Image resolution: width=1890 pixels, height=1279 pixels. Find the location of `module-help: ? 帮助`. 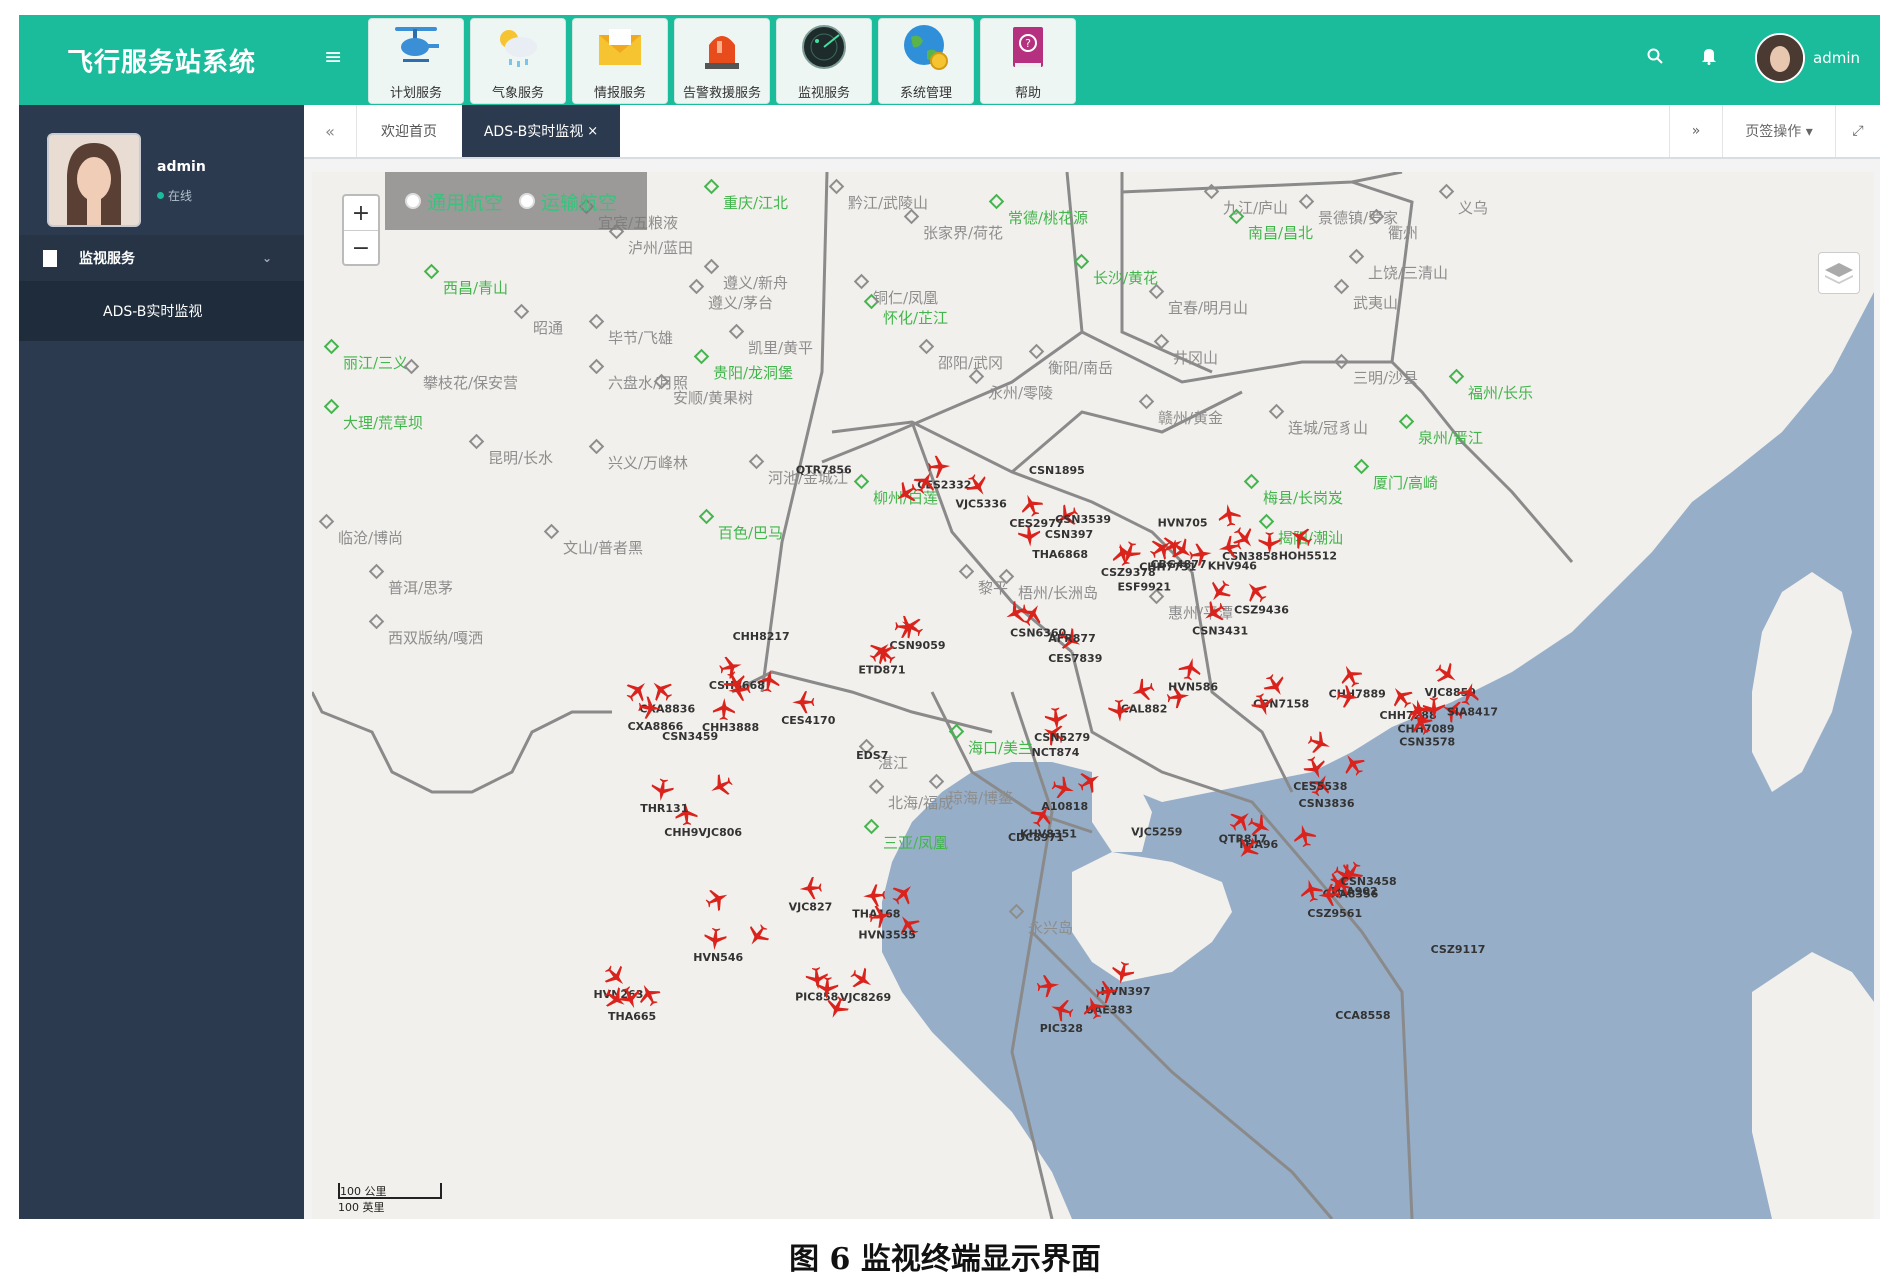

module-help: ? 帮助 is located at coordinates (1028, 61).